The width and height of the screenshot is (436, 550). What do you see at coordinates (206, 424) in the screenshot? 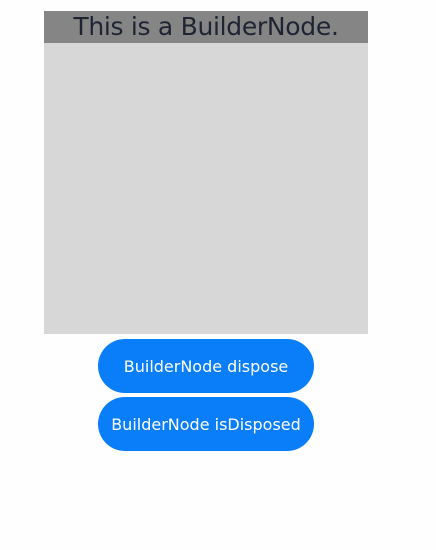
I see `builder-node-isdisposed-button: BuilderNode isDisposed` at bounding box center [206, 424].